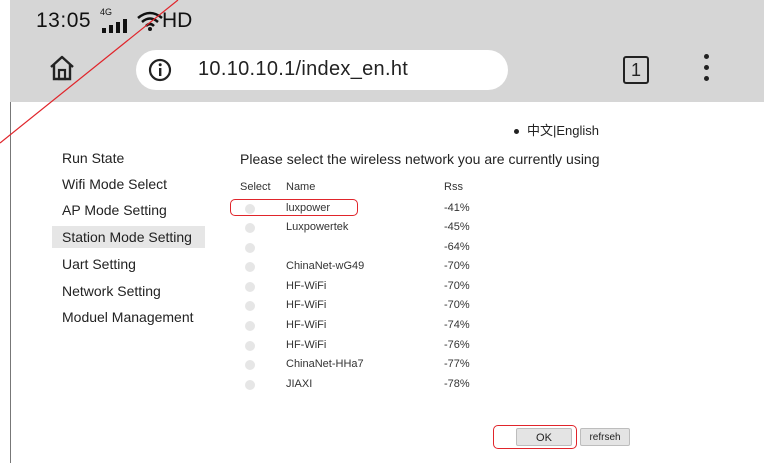 The image size is (764, 463). Describe the element at coordinates (457, 247) in the screenshot. I see `network-rss: -64%` at that location.